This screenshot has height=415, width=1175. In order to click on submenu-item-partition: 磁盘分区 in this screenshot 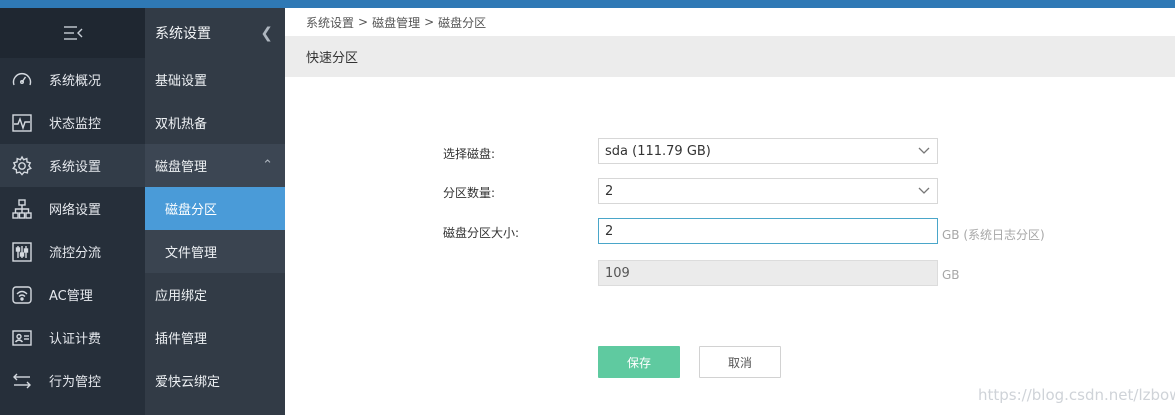, I will do `click(215, 208)`.